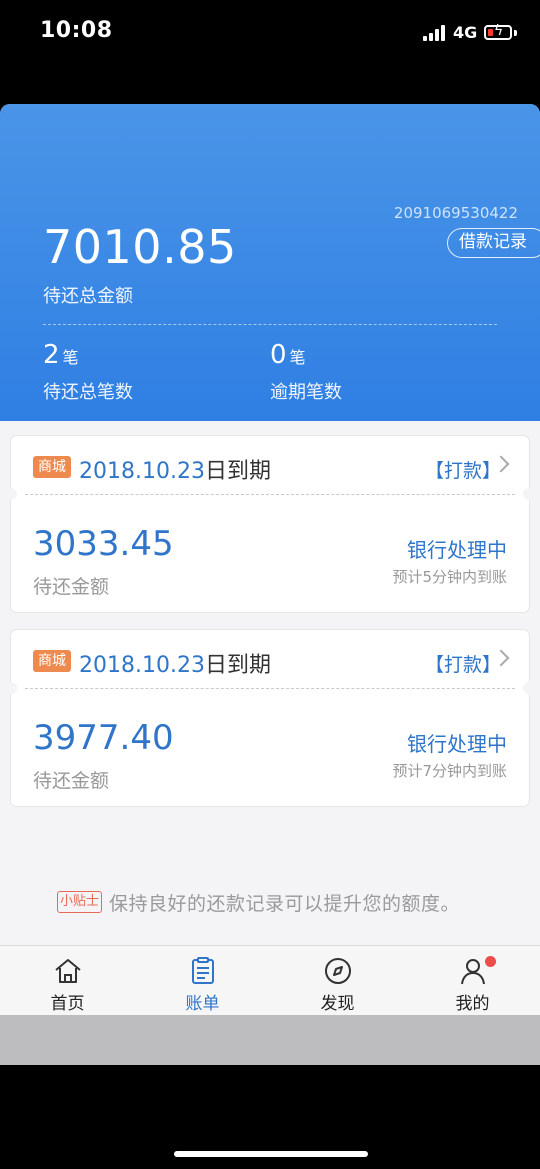 The height and width of the screenshot is (1169, 540). What do you see at coordinates (285, 903) in the screenshot?
I see `tip-text: 保持良好的还款记录可以提升您的额度。` at bounding box center [285, 903].